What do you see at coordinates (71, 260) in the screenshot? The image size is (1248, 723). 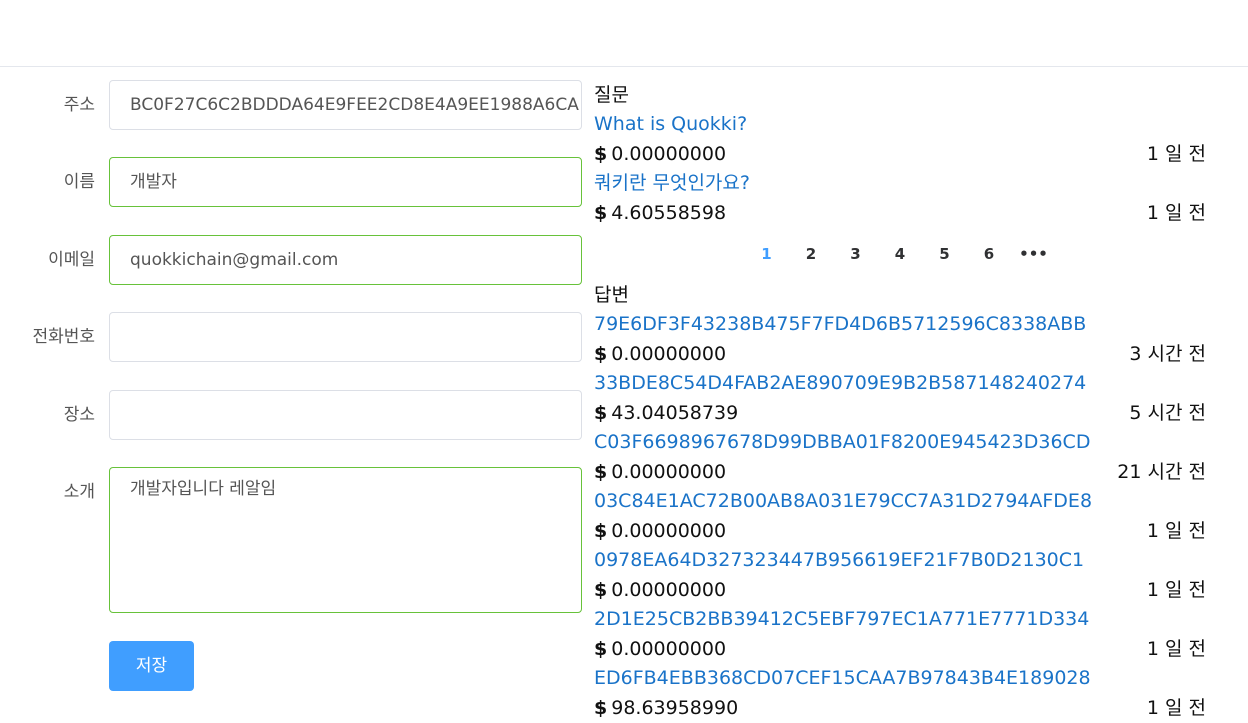 I see `email-label: 이메일` at bounding box center [71, 260].